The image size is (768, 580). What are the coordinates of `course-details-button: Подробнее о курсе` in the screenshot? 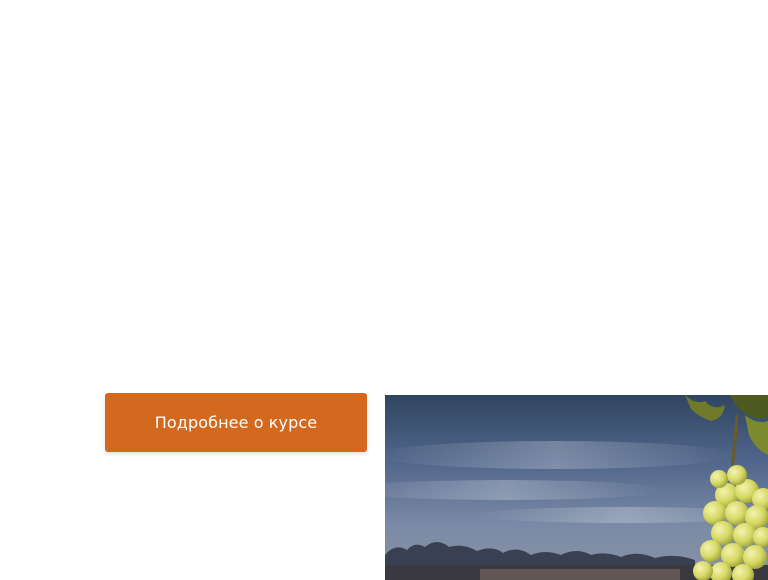 It's located at (236, 422).